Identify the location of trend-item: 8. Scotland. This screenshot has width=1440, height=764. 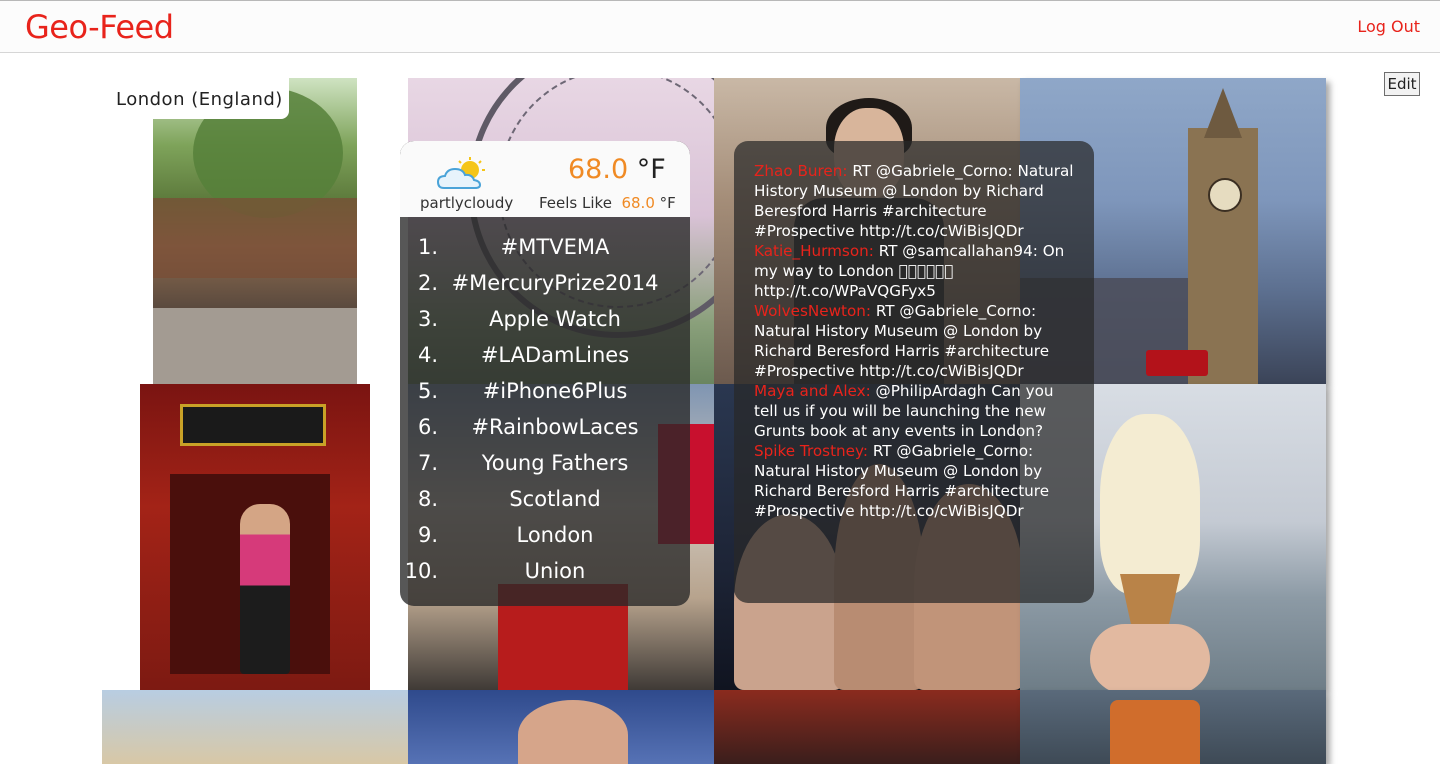
(545, 503).